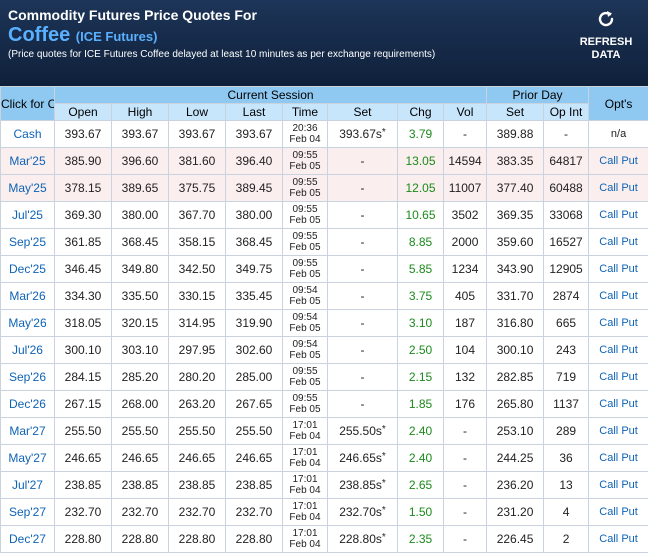 Image resolution: width=648 pixels, height=553 pixels. Describe the element at coordinates (28, 404) in the screenshot. I see `contract-link: Dec'26` at that location.